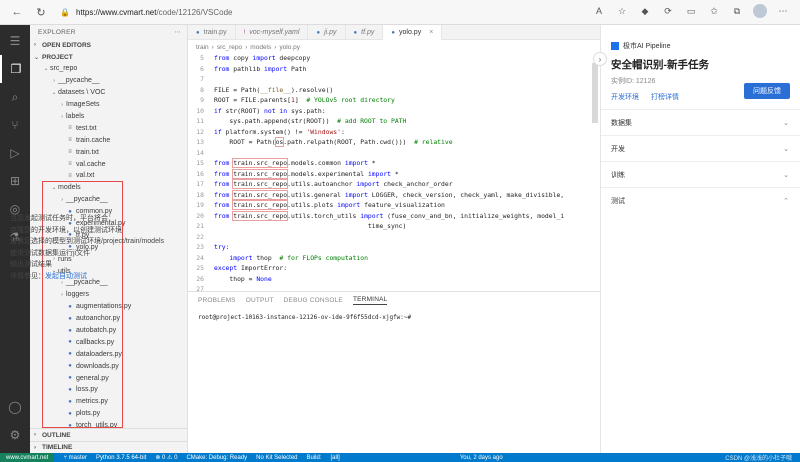 The height and width of the screenshot is (462, 800). What do you see at coordinates (66, 276) in the screenshot?
I see `auto-test-link: 发起自动测试` at bounding box center [66, 276].